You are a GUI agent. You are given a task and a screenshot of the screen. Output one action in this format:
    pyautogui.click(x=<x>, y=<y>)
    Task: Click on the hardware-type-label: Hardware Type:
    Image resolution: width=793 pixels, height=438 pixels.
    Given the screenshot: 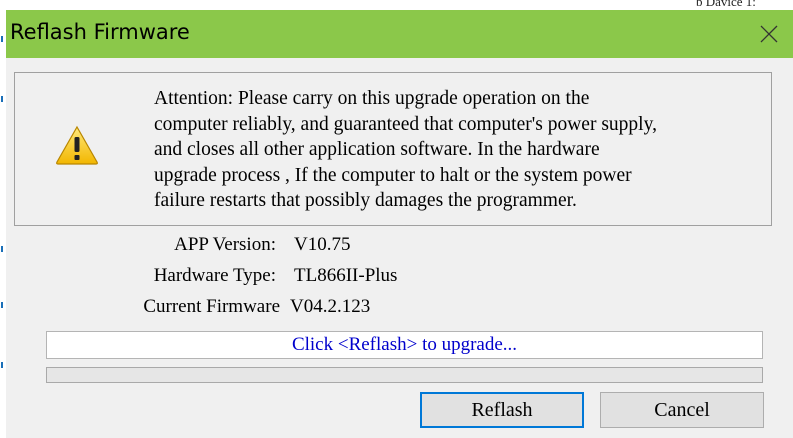 What is the action you would take?
    pyautogui.click(x=214, y=275)
    